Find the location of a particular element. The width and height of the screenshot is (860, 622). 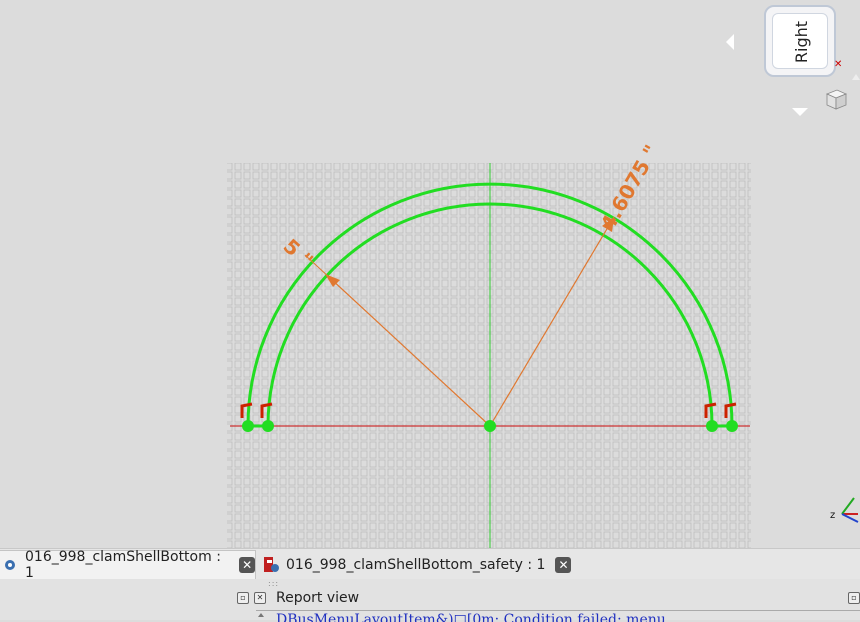

navcube-face-label: Right is located at coordinates (801, 42).